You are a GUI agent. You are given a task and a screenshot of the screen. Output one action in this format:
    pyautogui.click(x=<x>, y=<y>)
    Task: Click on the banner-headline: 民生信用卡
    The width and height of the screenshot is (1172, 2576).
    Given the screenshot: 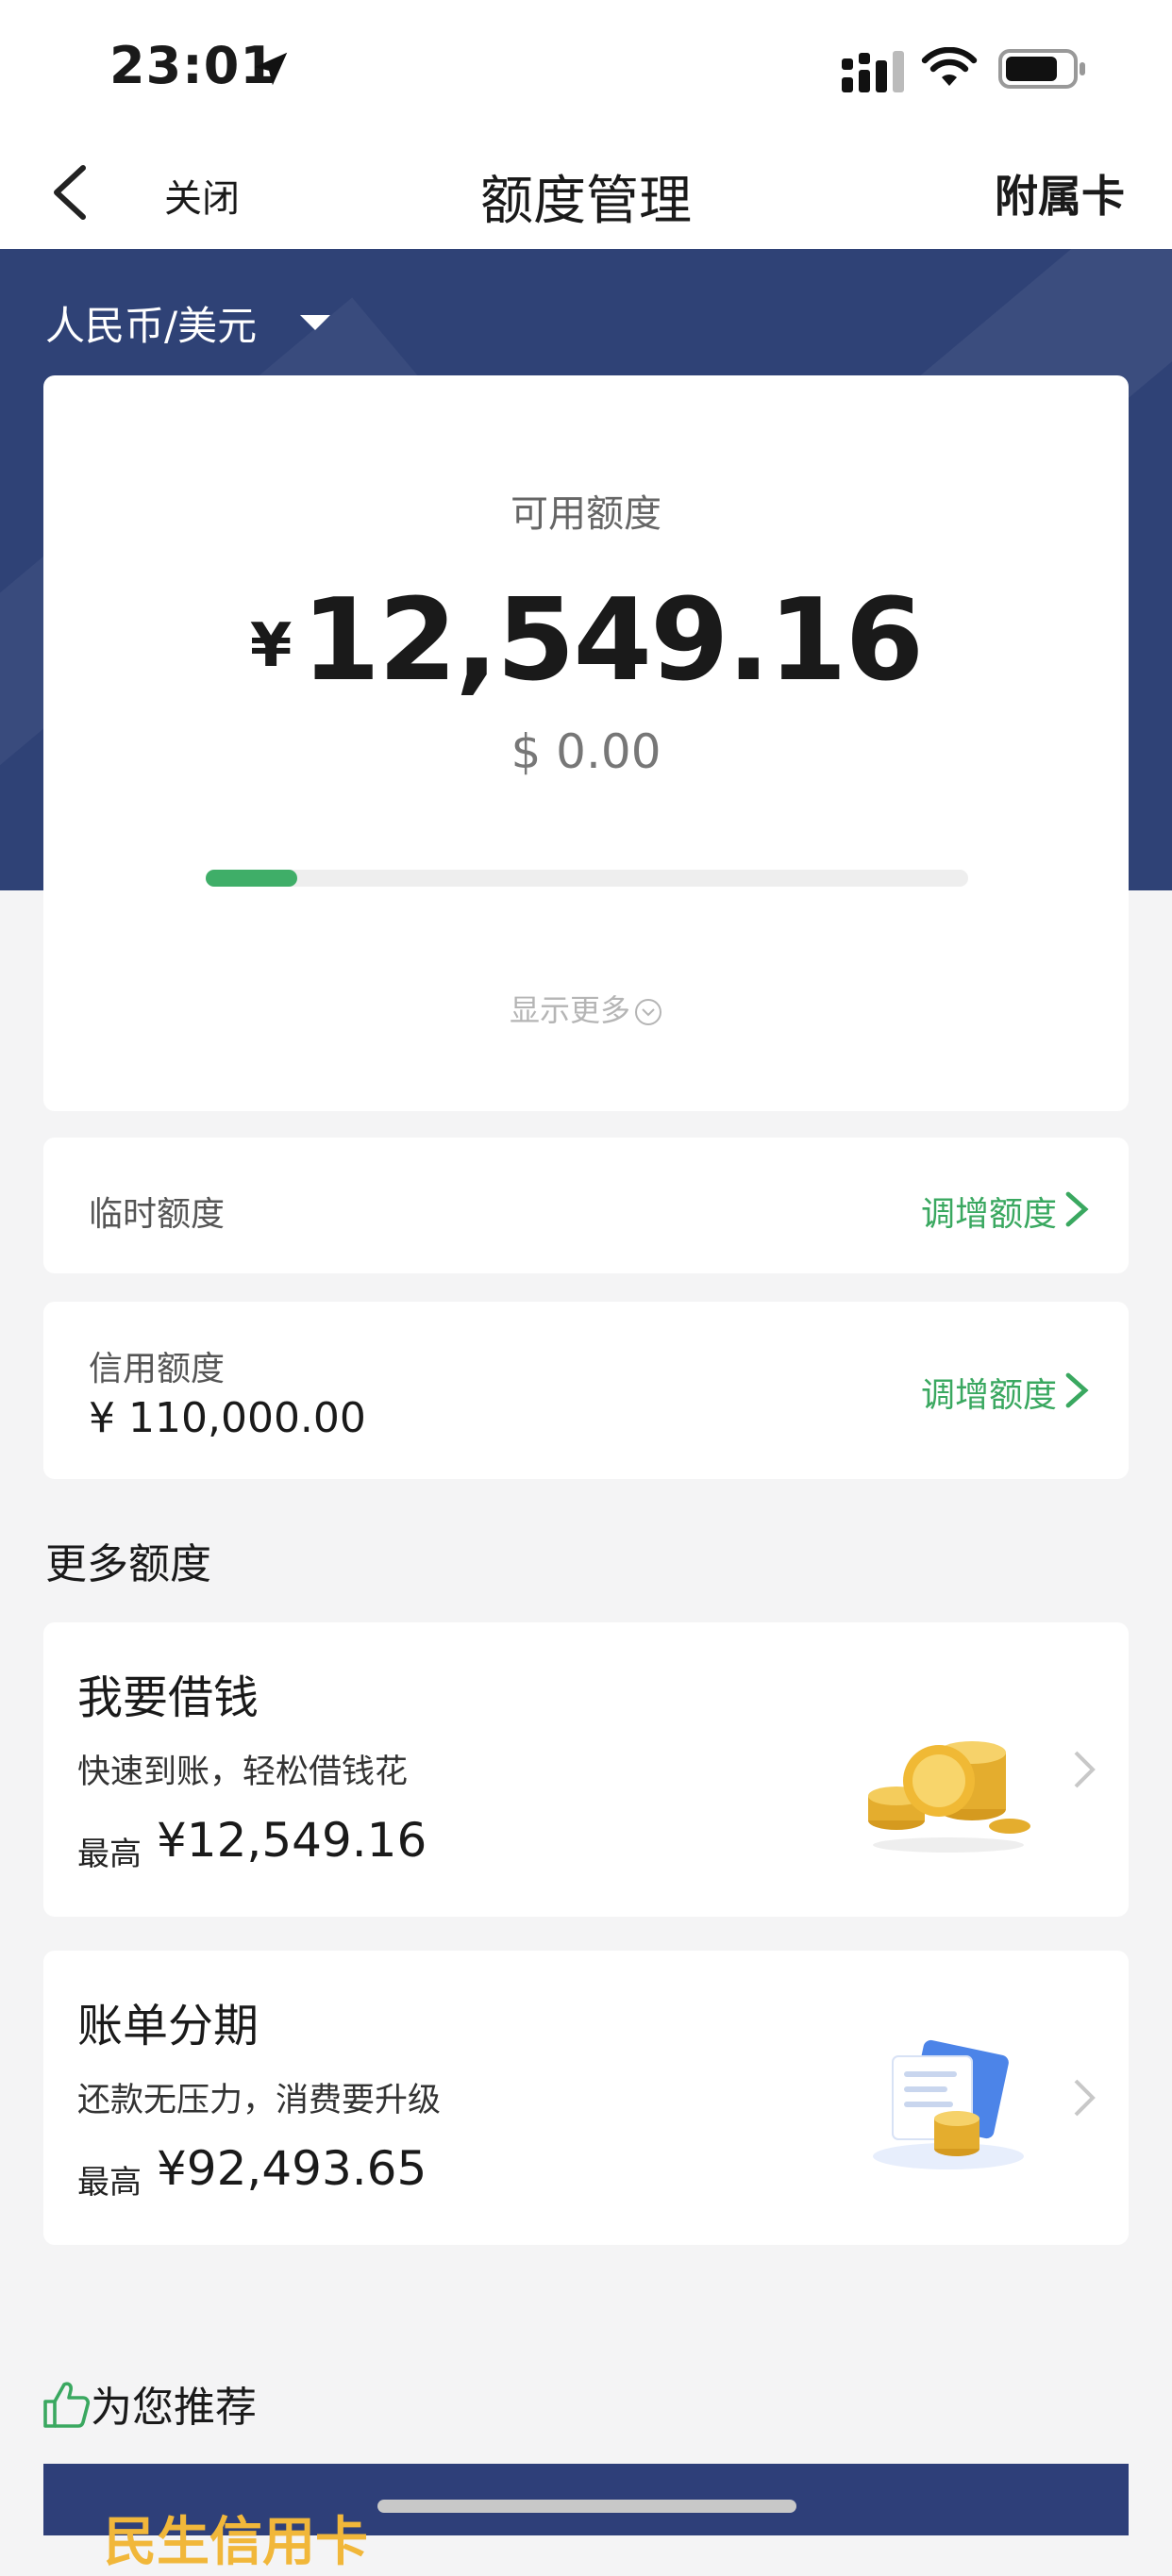 What is the action you would take?
    pyautogui.click(x=236, y=2542)
    